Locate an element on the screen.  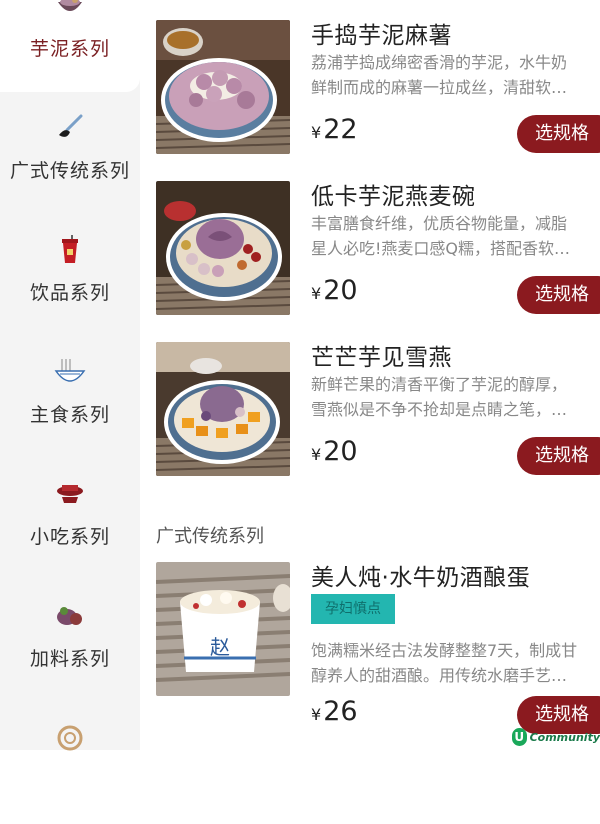
sidebar-item-label: 加料系列 is located at coordinates (69, 659).